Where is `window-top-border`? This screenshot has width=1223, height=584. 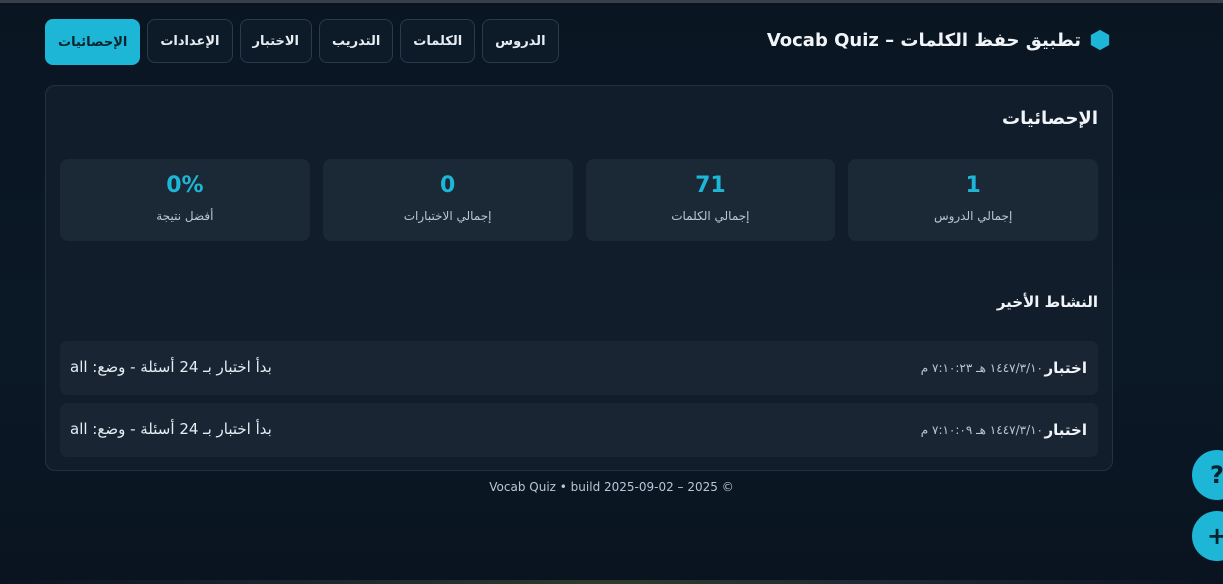
window-top-border is located at coordinates (611, 1).